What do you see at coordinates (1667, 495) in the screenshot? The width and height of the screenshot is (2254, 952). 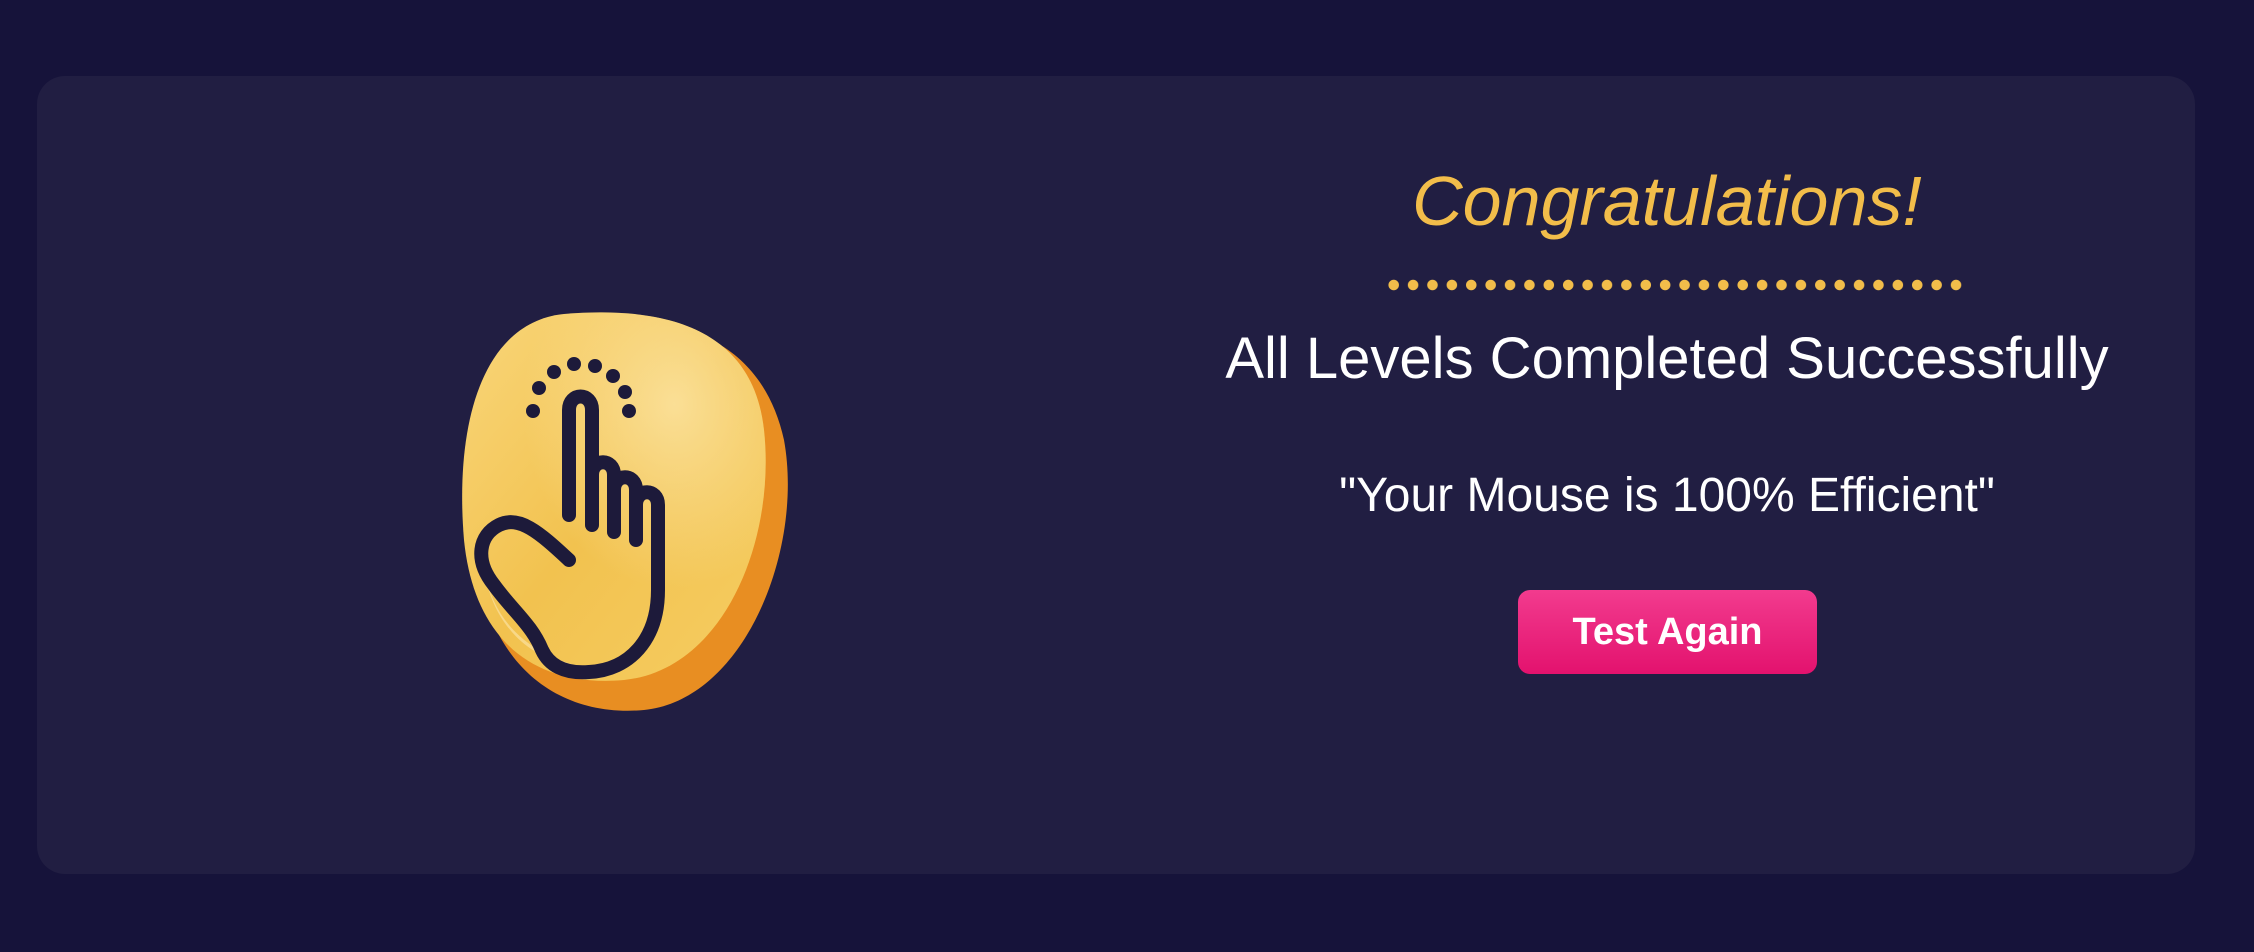 I see `efficiency-message: "Your Mouse is 100% Efficient"` at bounding box center [1667, 495].